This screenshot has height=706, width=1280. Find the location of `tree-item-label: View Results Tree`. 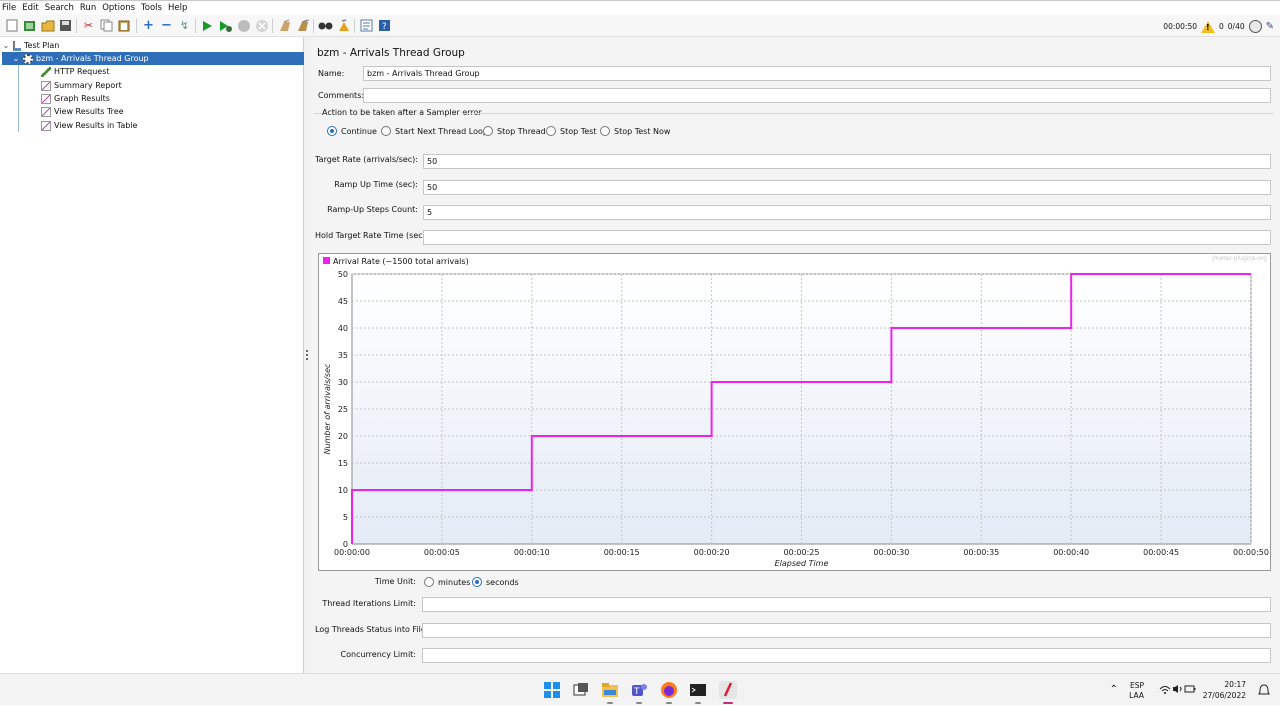

tree-item-label: View Results Tree is located at coordinates (89, 111).